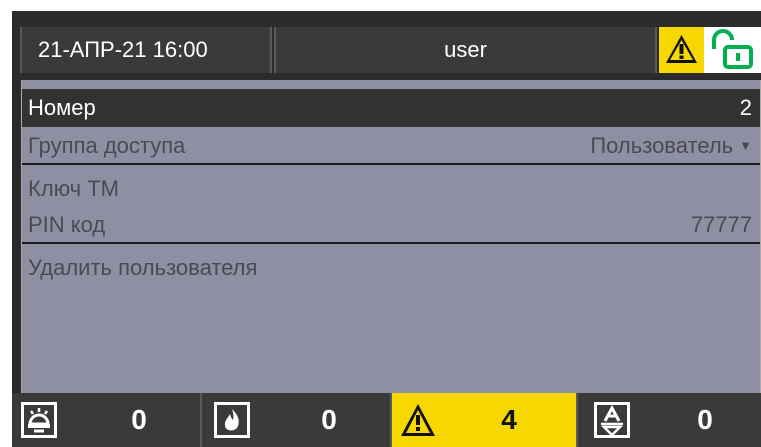 The width and height of the screenshot is (761, 447). I want to click on fault-counter: 0, so click(668, 420).